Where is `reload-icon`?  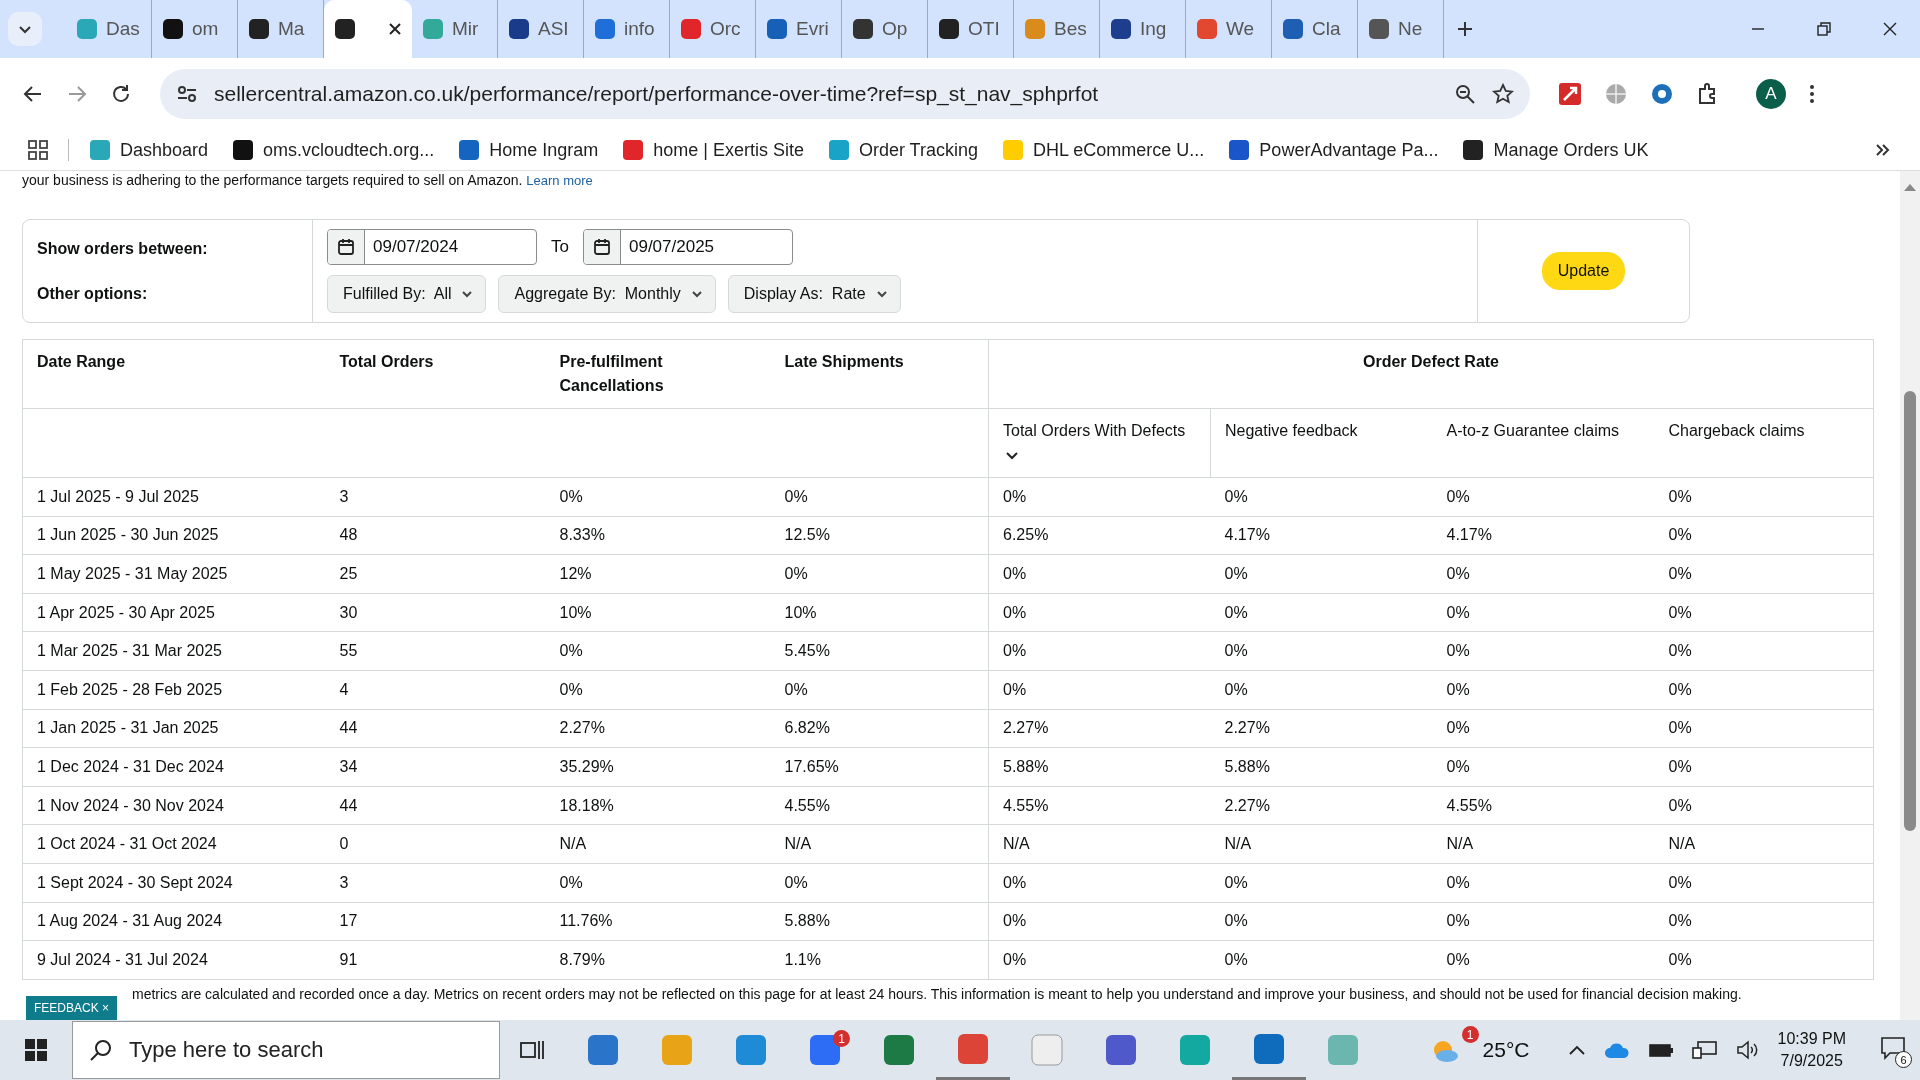
reload-icon is located at coordinates (121, 94).